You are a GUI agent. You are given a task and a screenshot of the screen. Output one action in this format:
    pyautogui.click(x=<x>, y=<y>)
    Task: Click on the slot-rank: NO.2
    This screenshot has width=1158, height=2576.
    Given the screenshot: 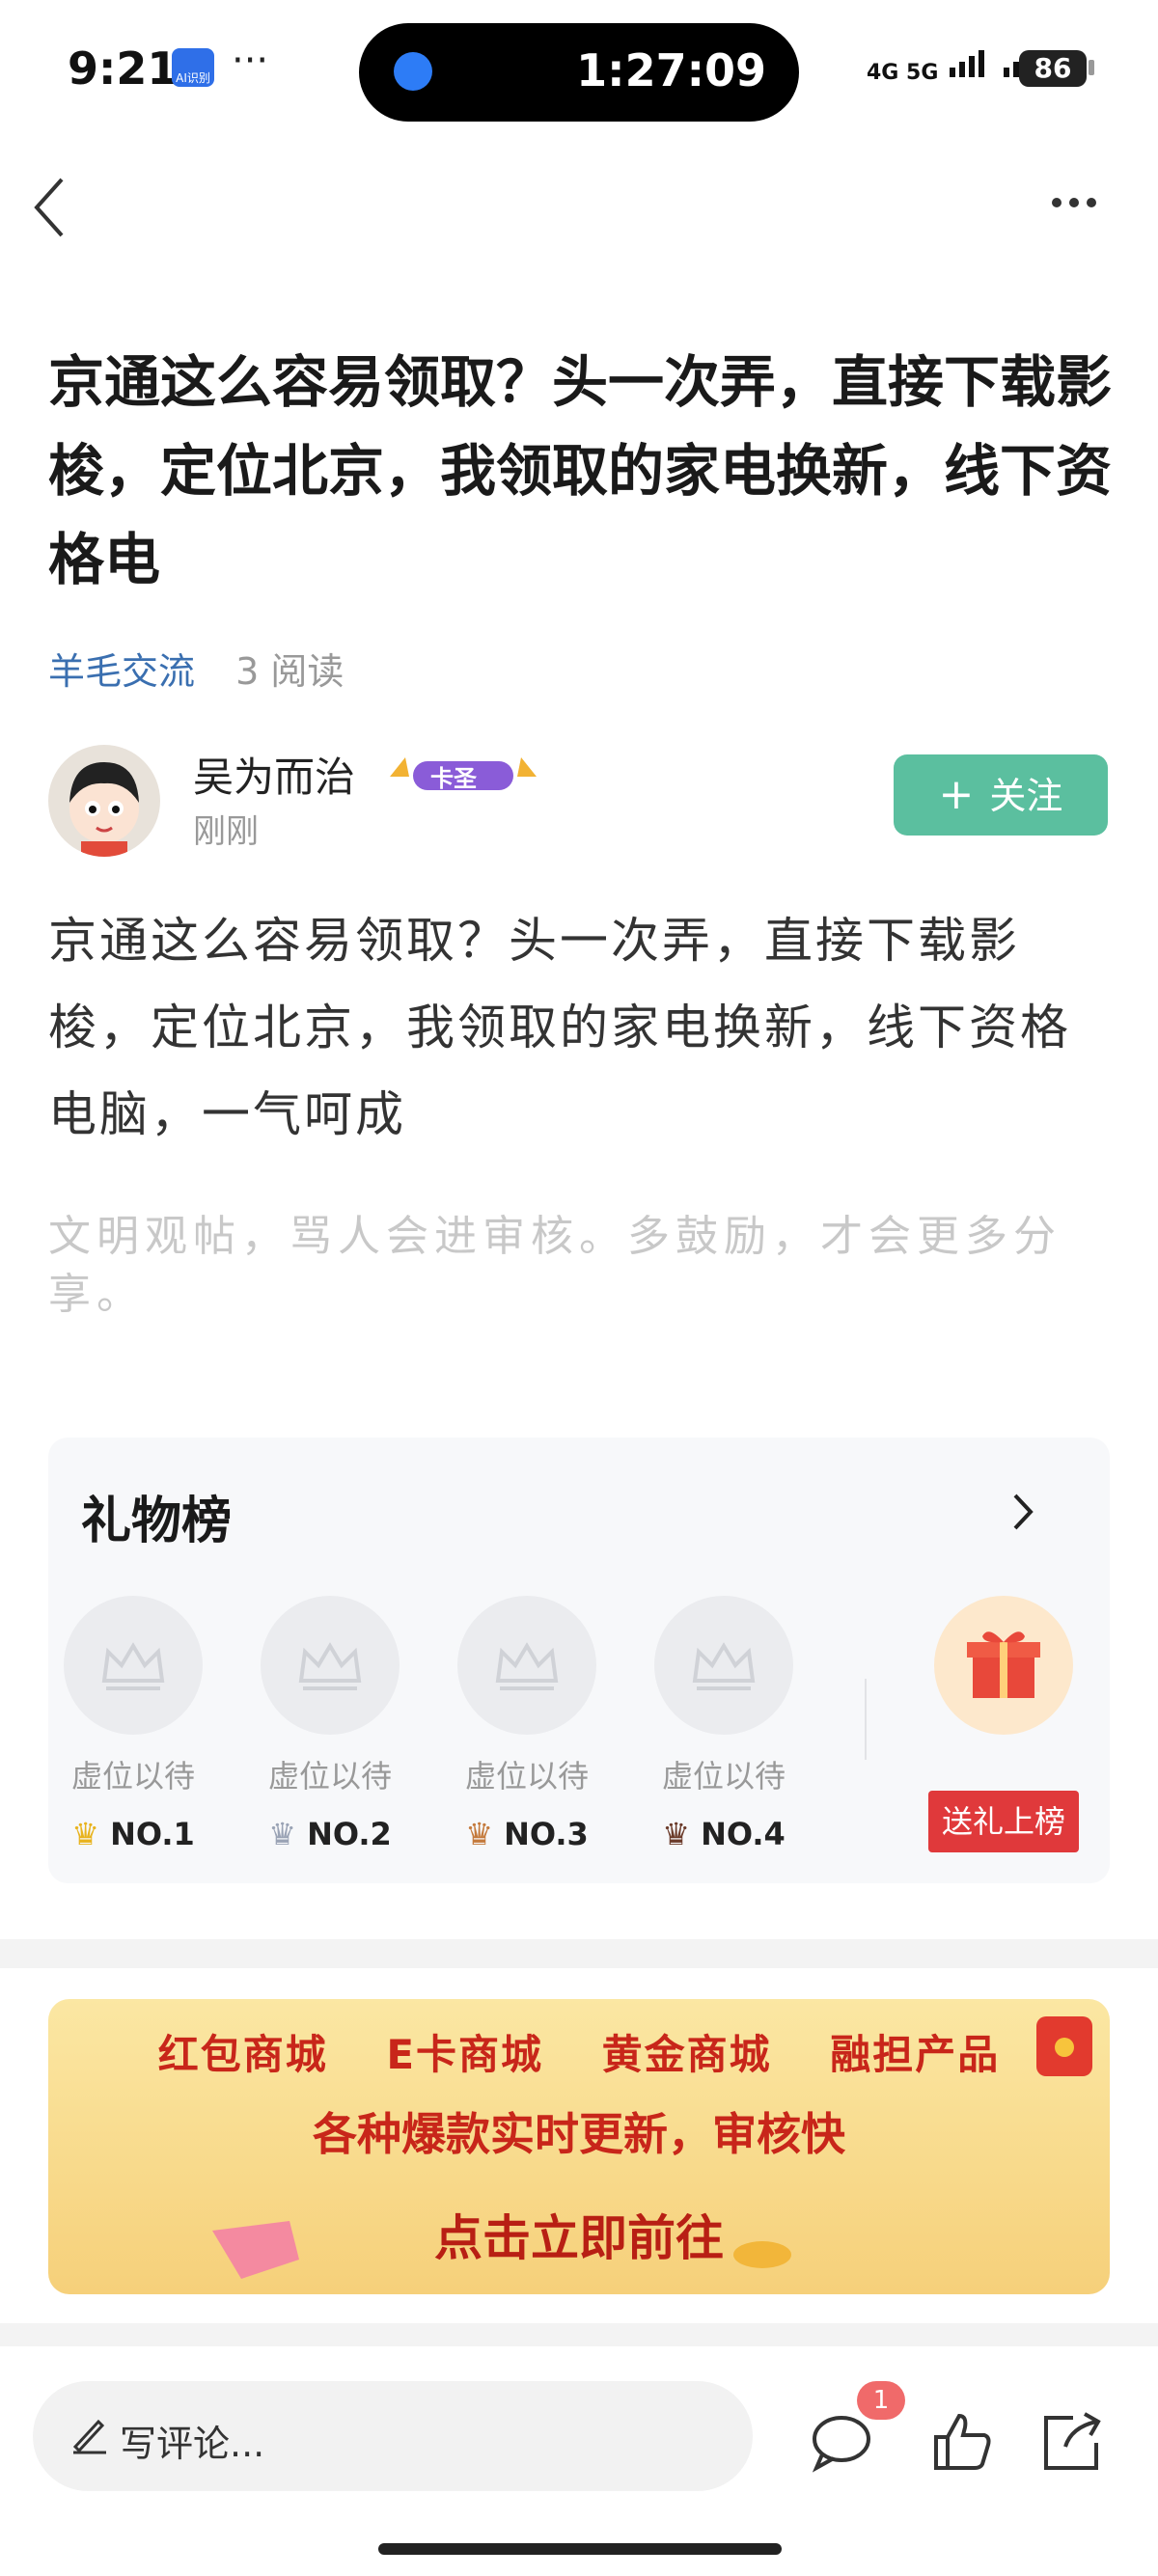 What is the action you would take?
    pyautogui.click(x=349, y=1834)
    